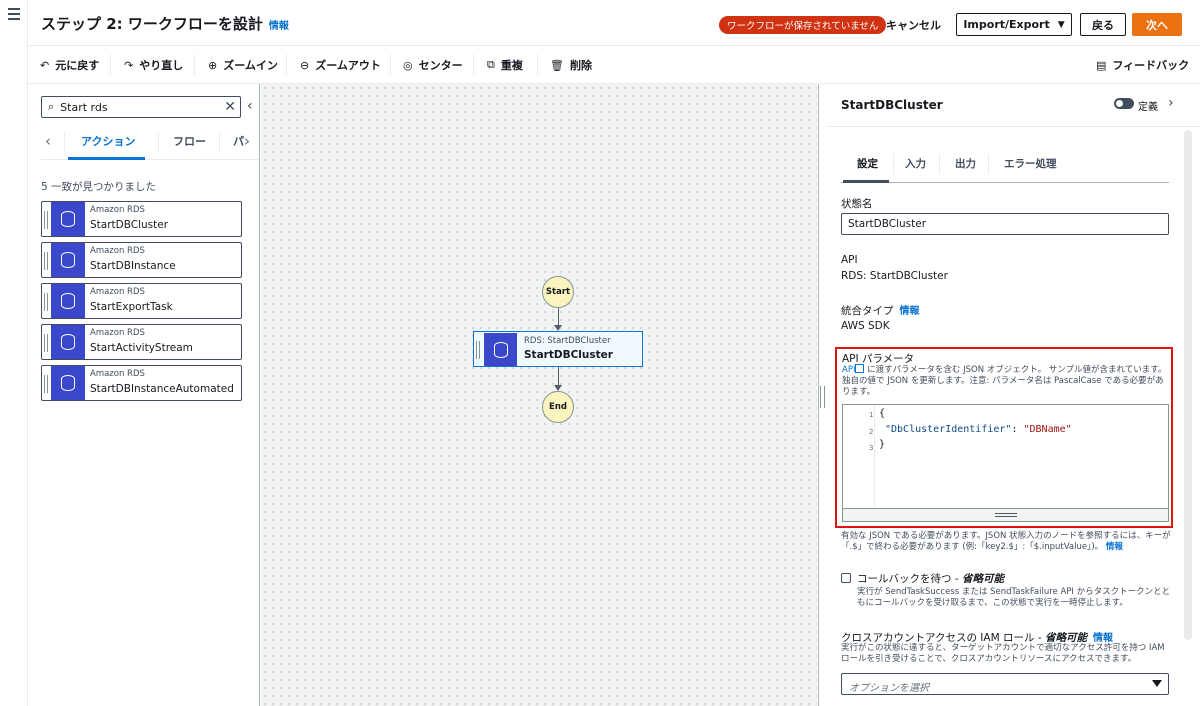 Image resolution: width=1200 pixels, height=706 pixels. I want to click on external-link-icon, so click(860, 368).